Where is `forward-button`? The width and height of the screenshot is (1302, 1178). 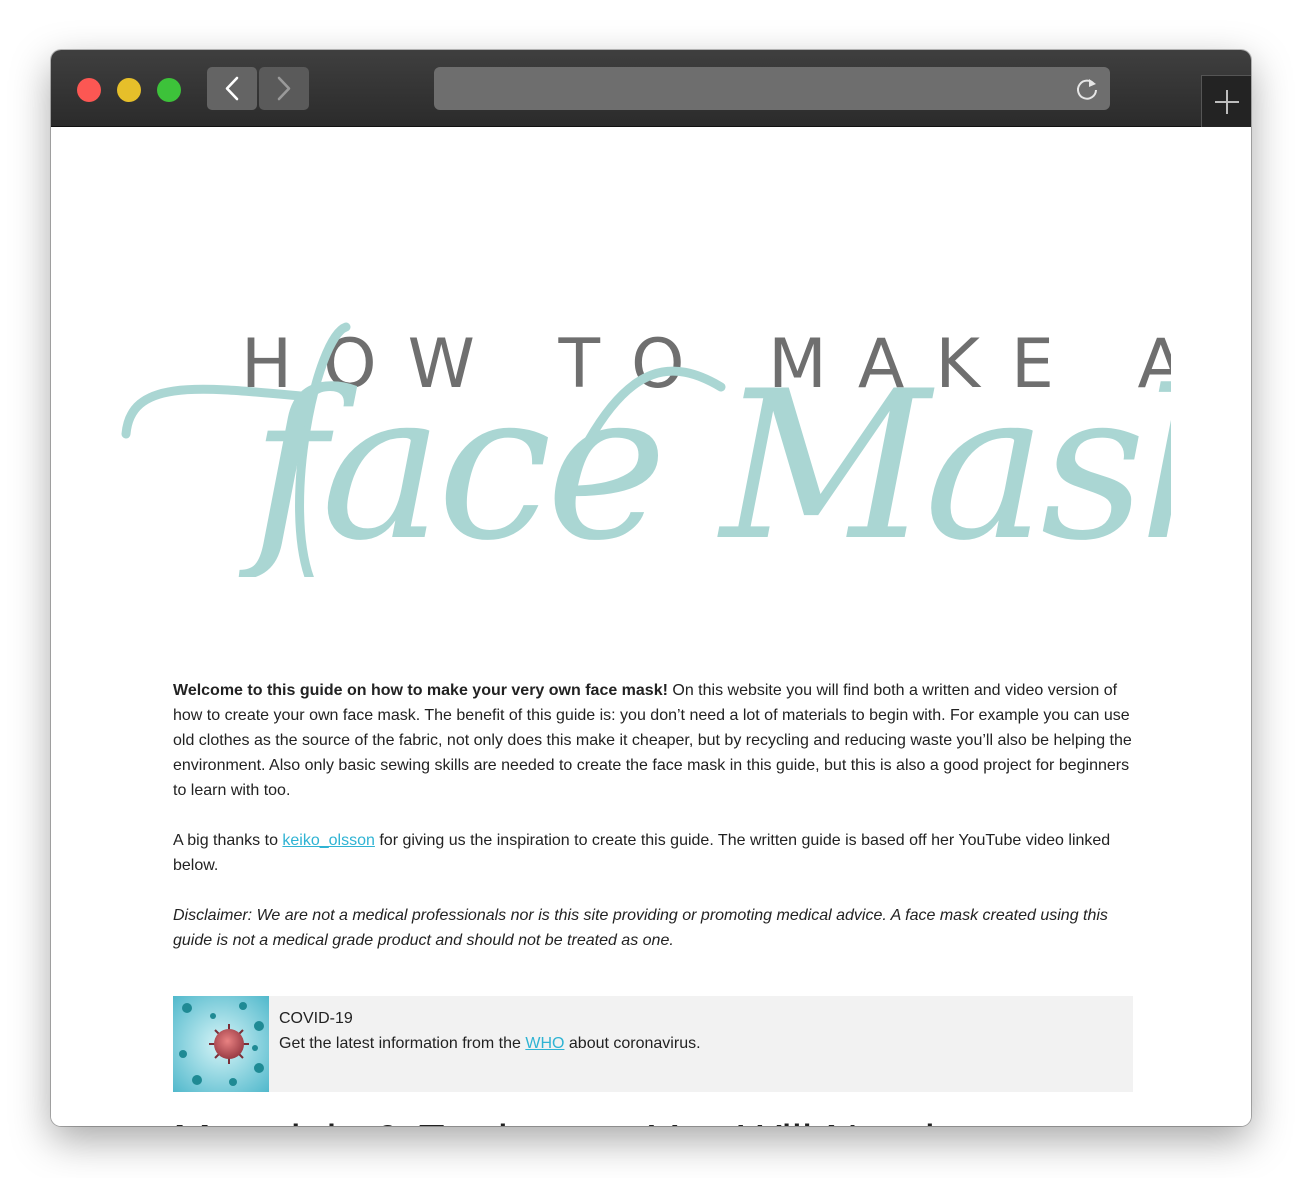 forward-button is located at coordinates (284, 88).